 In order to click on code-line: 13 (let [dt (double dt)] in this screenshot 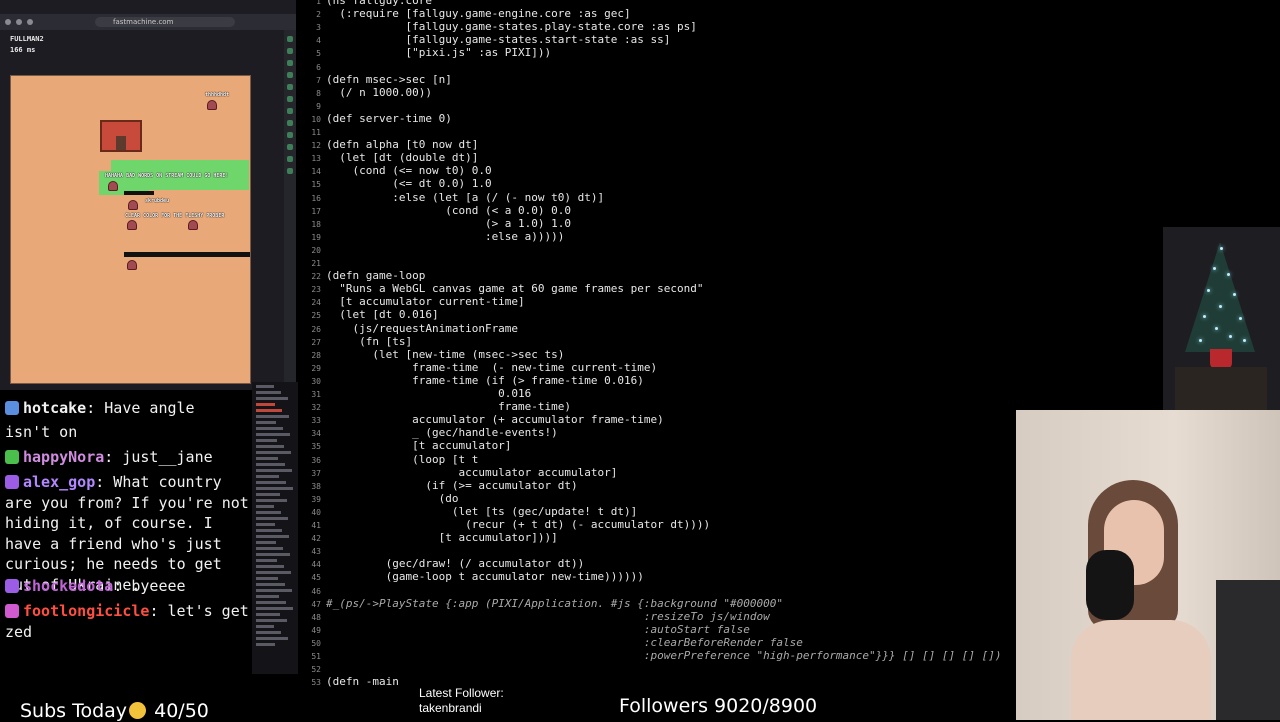, I will do `click(387, 157)`.